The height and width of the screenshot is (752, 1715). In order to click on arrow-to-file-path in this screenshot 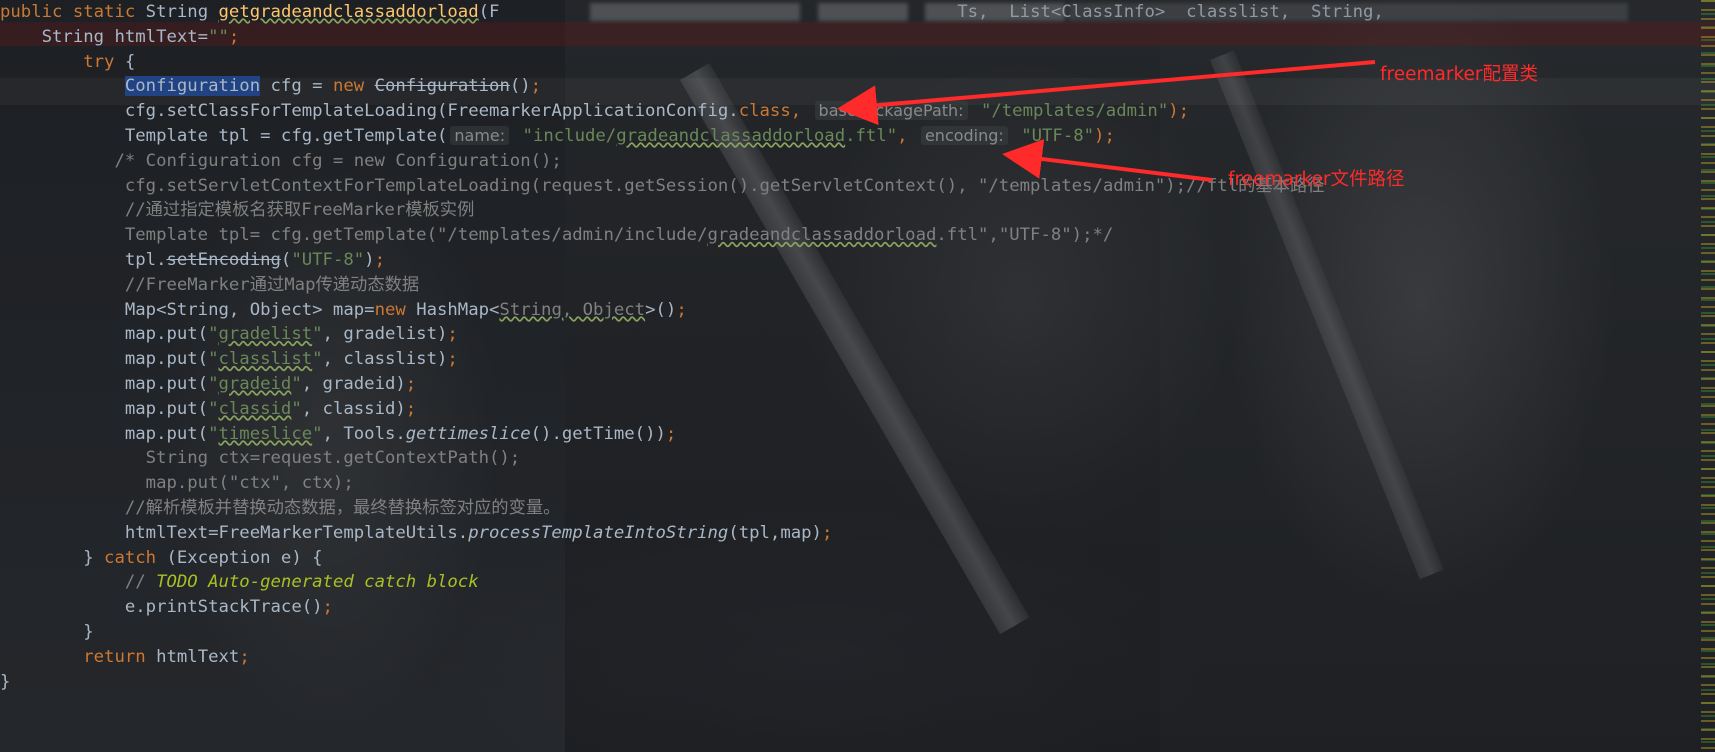, I will do `click(1107, 160)`.